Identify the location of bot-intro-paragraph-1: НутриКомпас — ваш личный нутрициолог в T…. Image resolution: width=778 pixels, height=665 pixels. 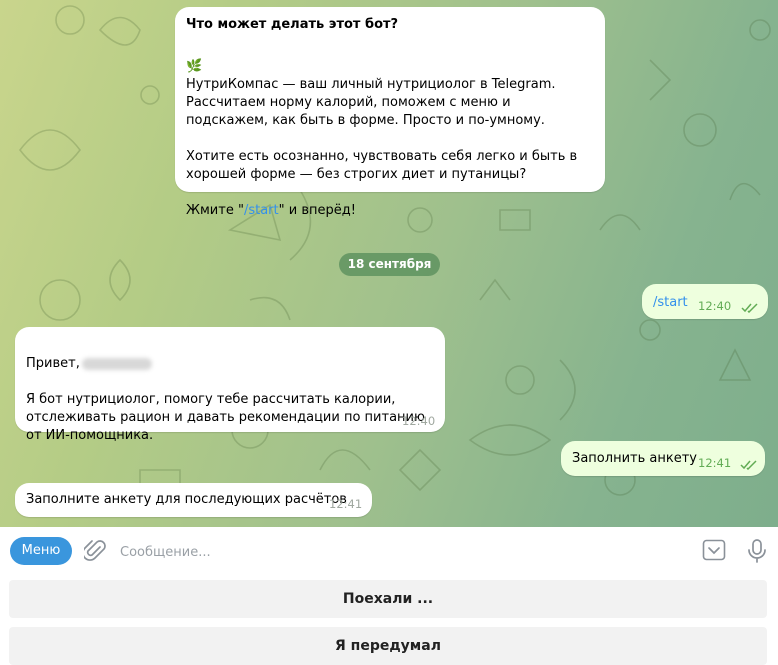
(371, 102).